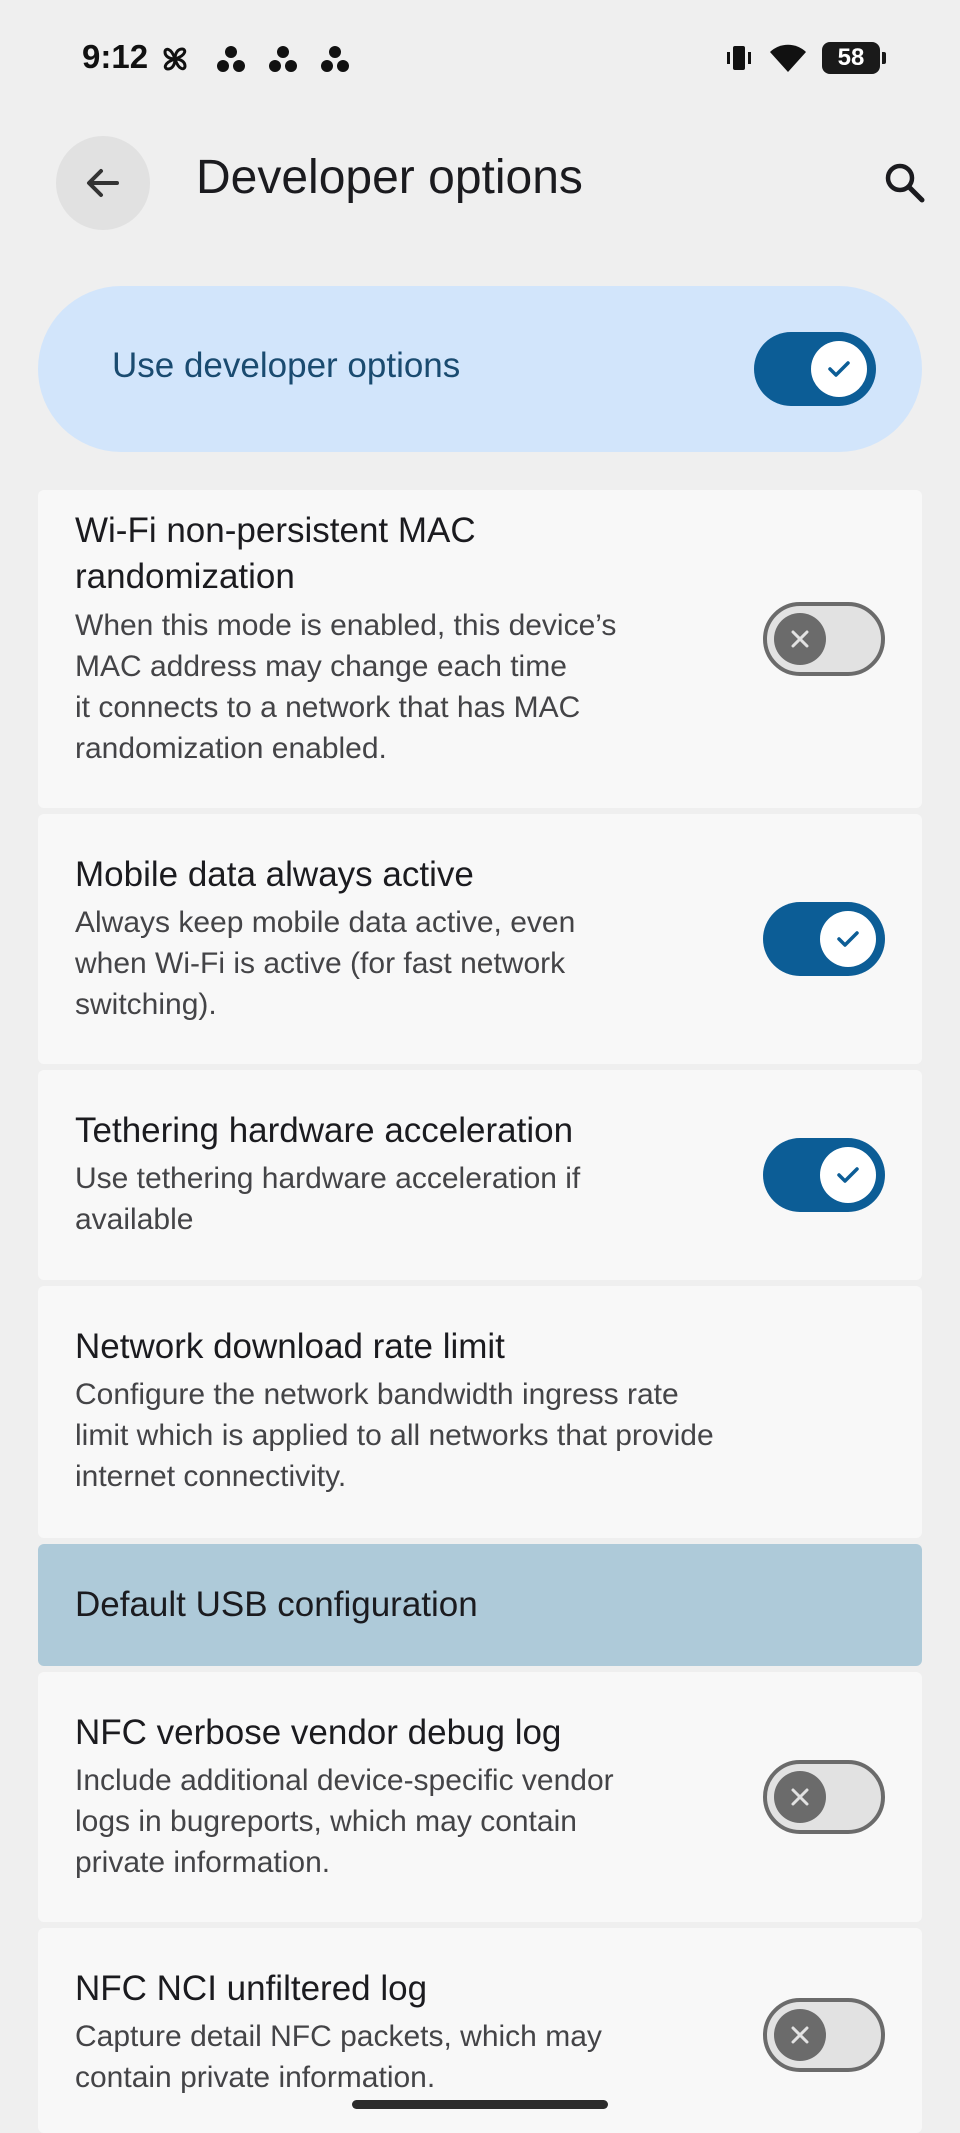 This screenshot has width=960, height=2133. I want to click on gesture-navigation-bar, so click(480, 2104).